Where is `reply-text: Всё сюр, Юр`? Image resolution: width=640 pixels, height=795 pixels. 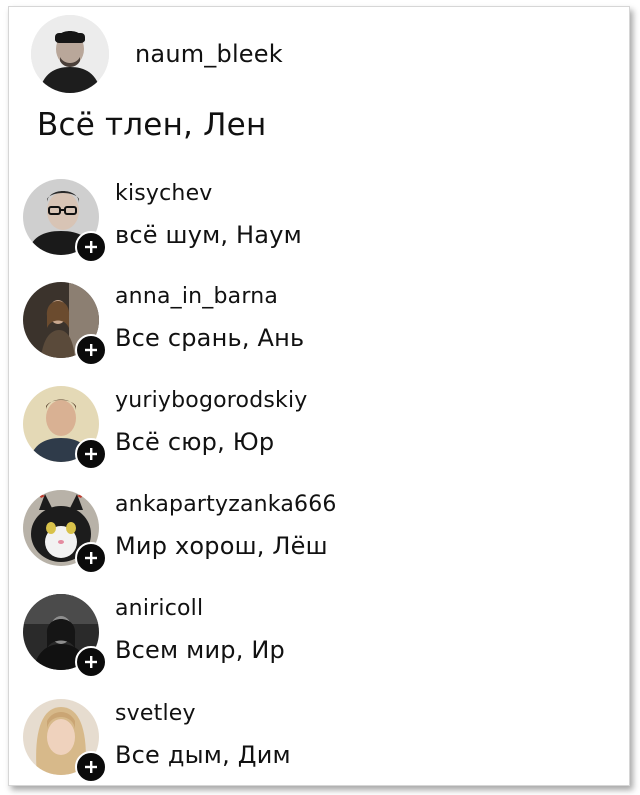
reply-text: Всё сюр, Юр is located at coordinates (195, 442).